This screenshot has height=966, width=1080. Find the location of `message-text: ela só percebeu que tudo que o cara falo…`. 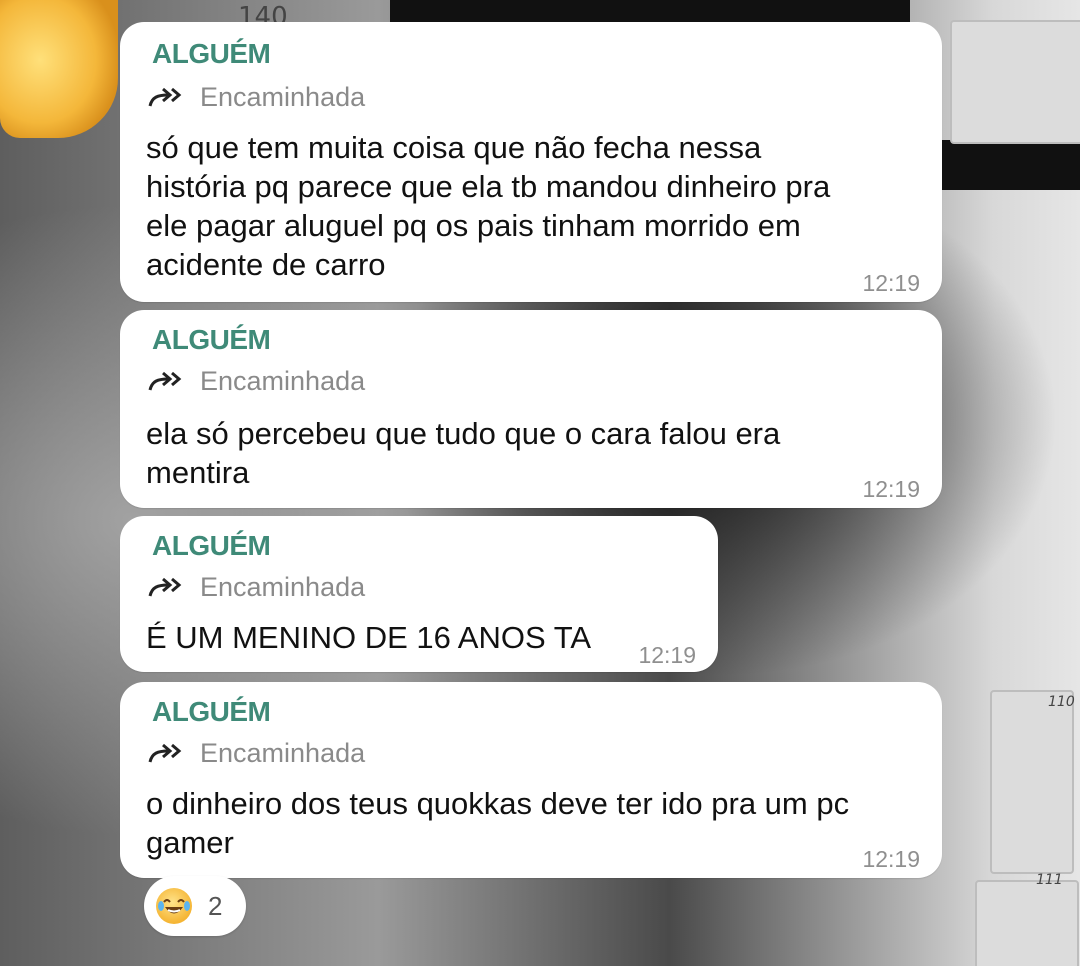

message-text: ela só percebeu que tudo que o cara falo… is located at coordinates (463, 453).